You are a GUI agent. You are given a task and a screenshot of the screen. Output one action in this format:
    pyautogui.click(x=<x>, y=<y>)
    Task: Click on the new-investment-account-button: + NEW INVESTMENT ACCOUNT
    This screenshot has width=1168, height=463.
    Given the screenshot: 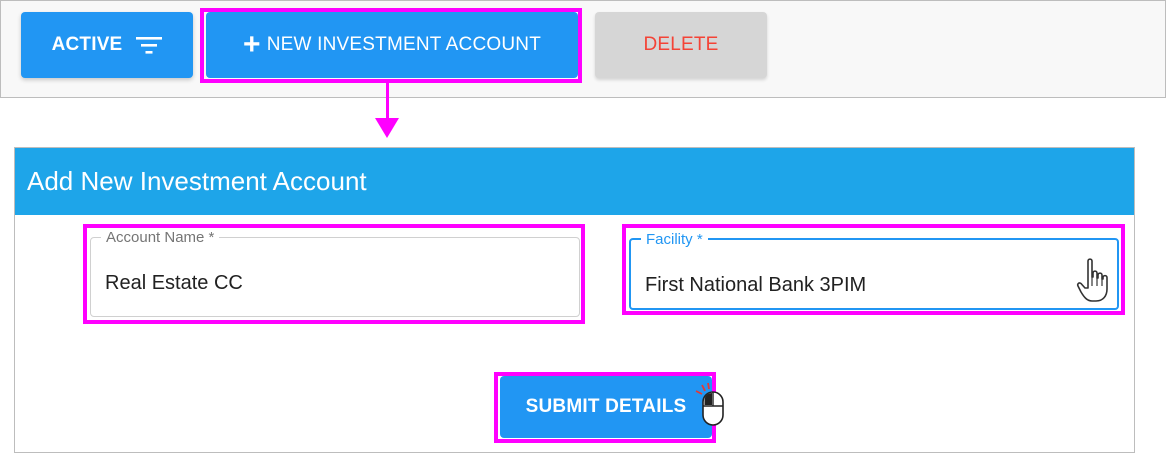 What is the action you would take?
    pyautogui.click(x=392, y=45)
    